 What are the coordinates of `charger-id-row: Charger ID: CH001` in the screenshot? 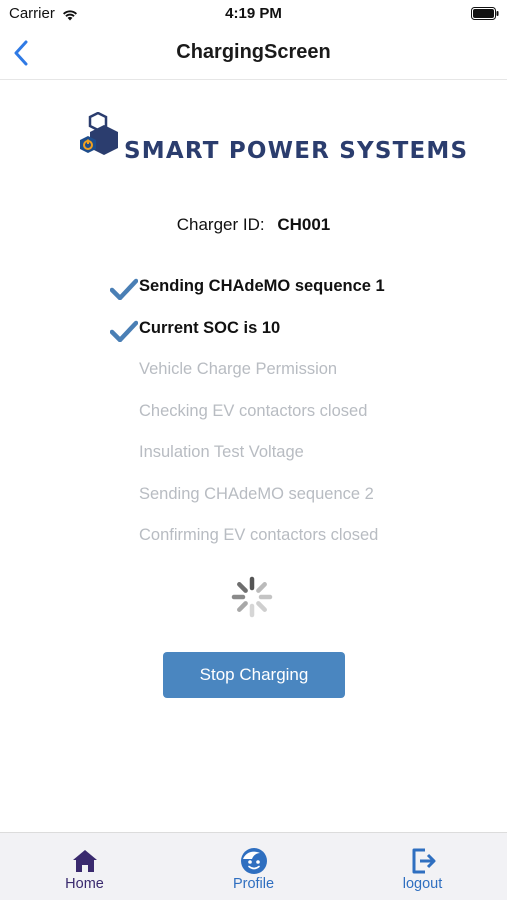 It's located at (253, 225).